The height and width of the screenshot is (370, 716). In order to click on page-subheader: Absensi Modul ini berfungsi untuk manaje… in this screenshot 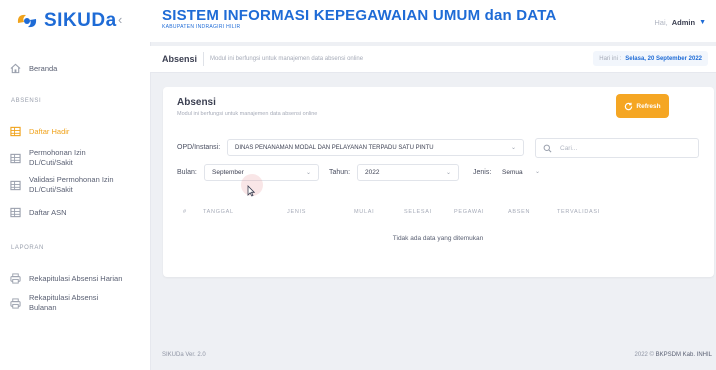, I will do `click(433, 59)`.